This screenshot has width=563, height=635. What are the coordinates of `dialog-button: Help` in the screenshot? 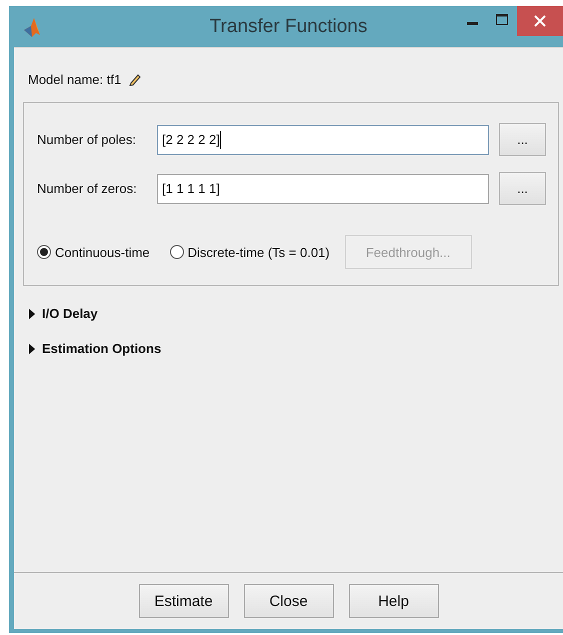 It's located at (393, 601).